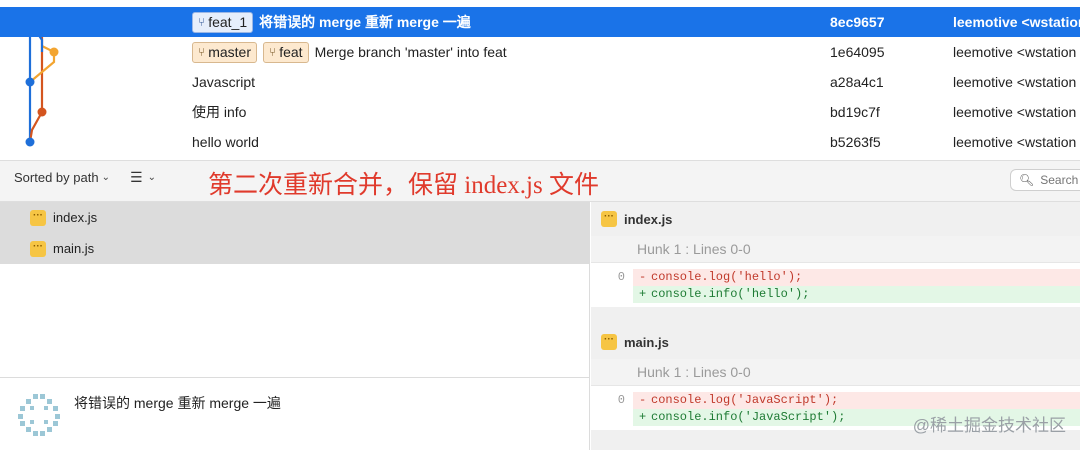 This screenshot has width=1080, height=450. I want to click on removed-line: 0 - console.log('JavaScript');, so click(835, 400).